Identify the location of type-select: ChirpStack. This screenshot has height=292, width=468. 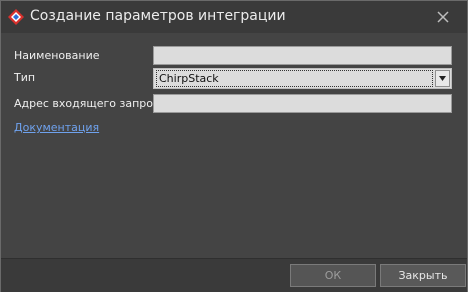
(302, 78).